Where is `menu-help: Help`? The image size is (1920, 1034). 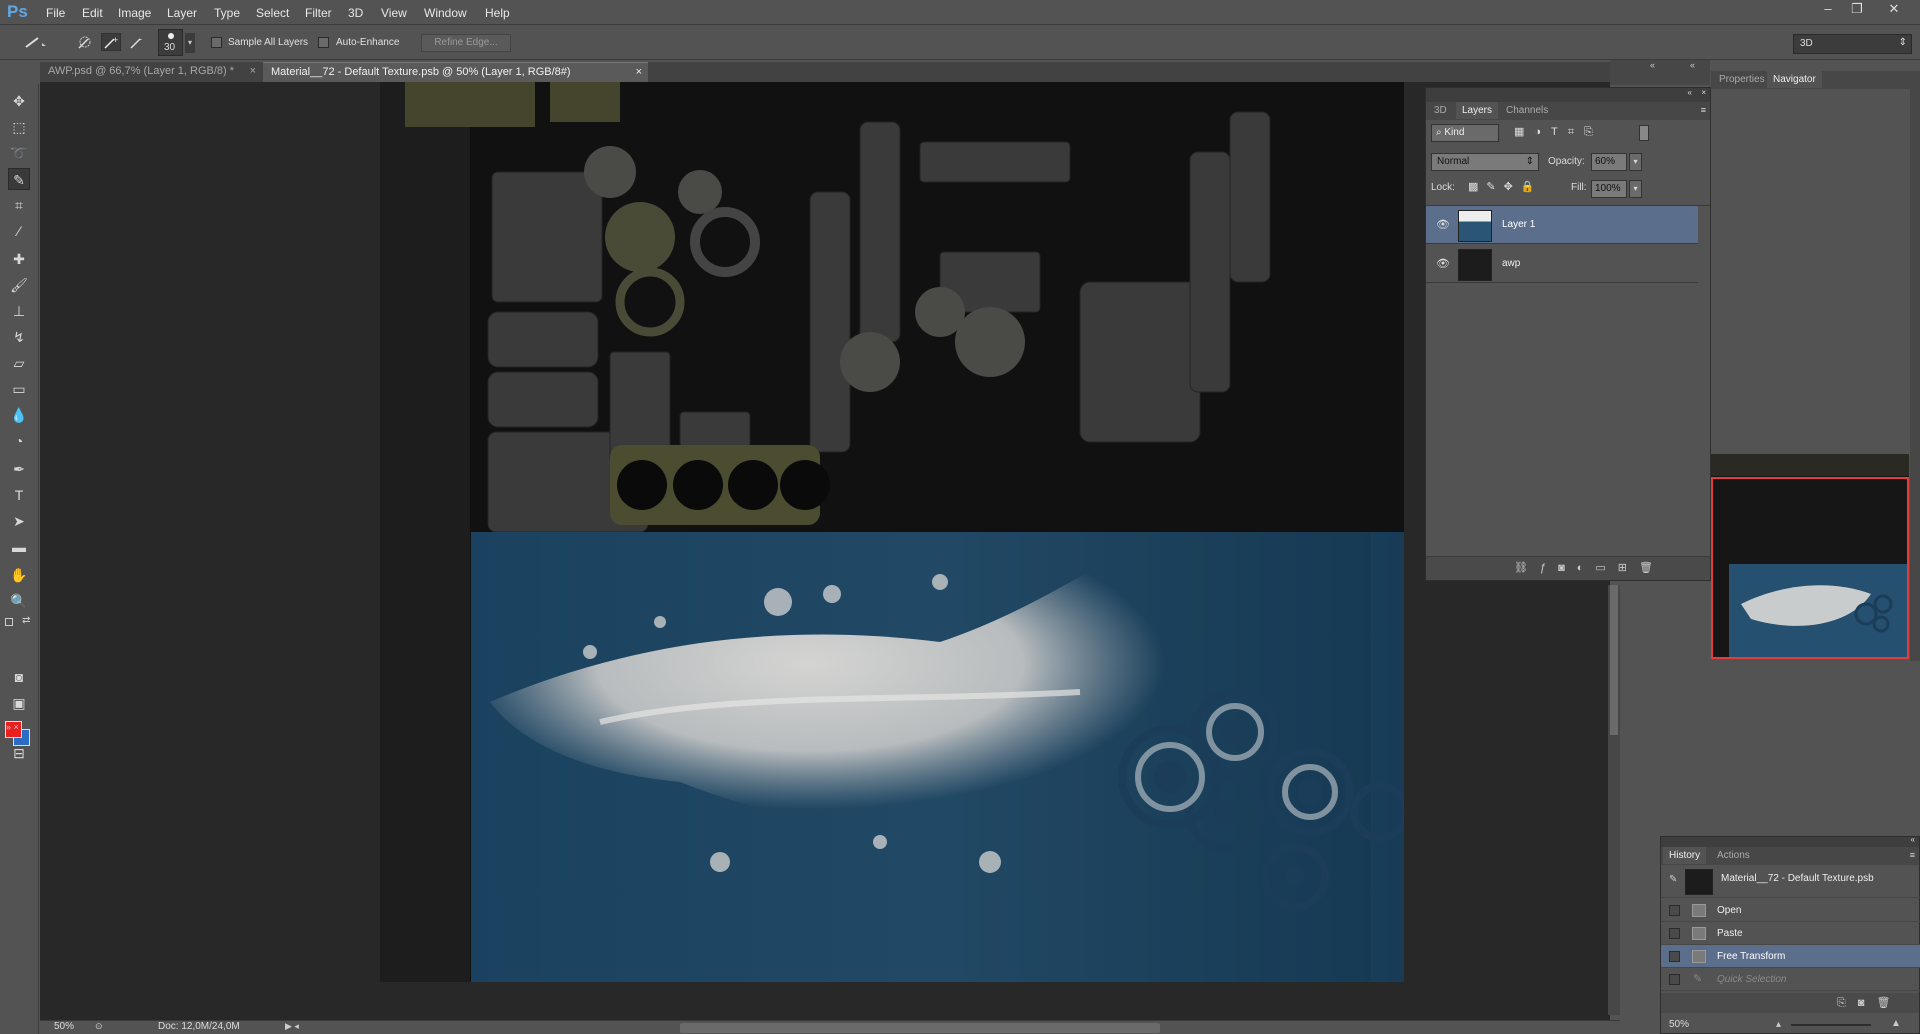
menu-help: Help is located at coordinates (497, 13).